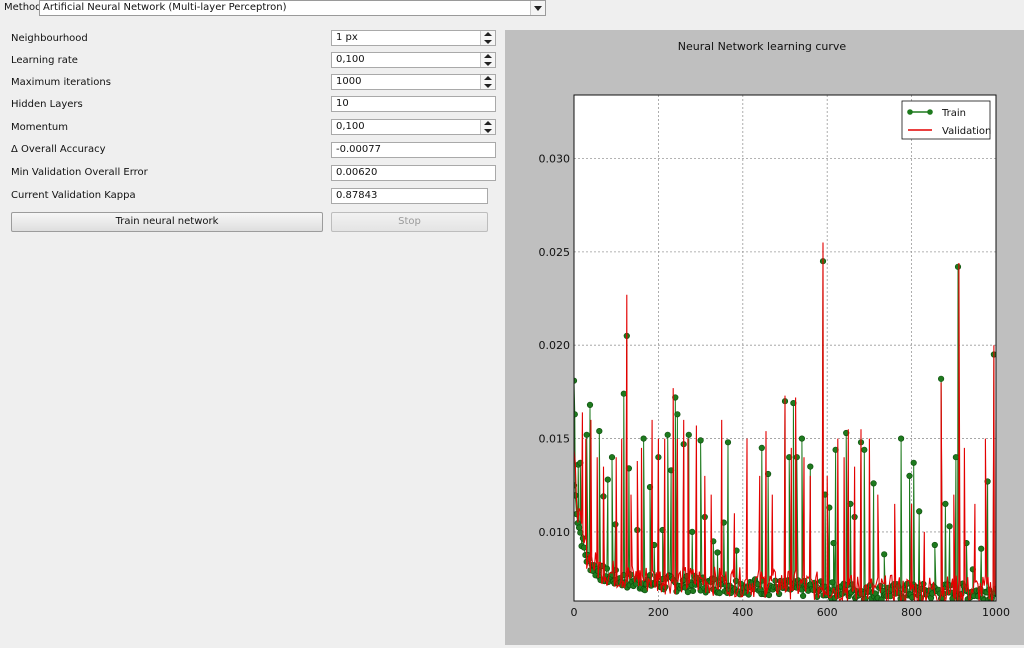  Describe the element at coordinates (658, 612) in the screenshot. I see `x-tick-label: 200` at that location.